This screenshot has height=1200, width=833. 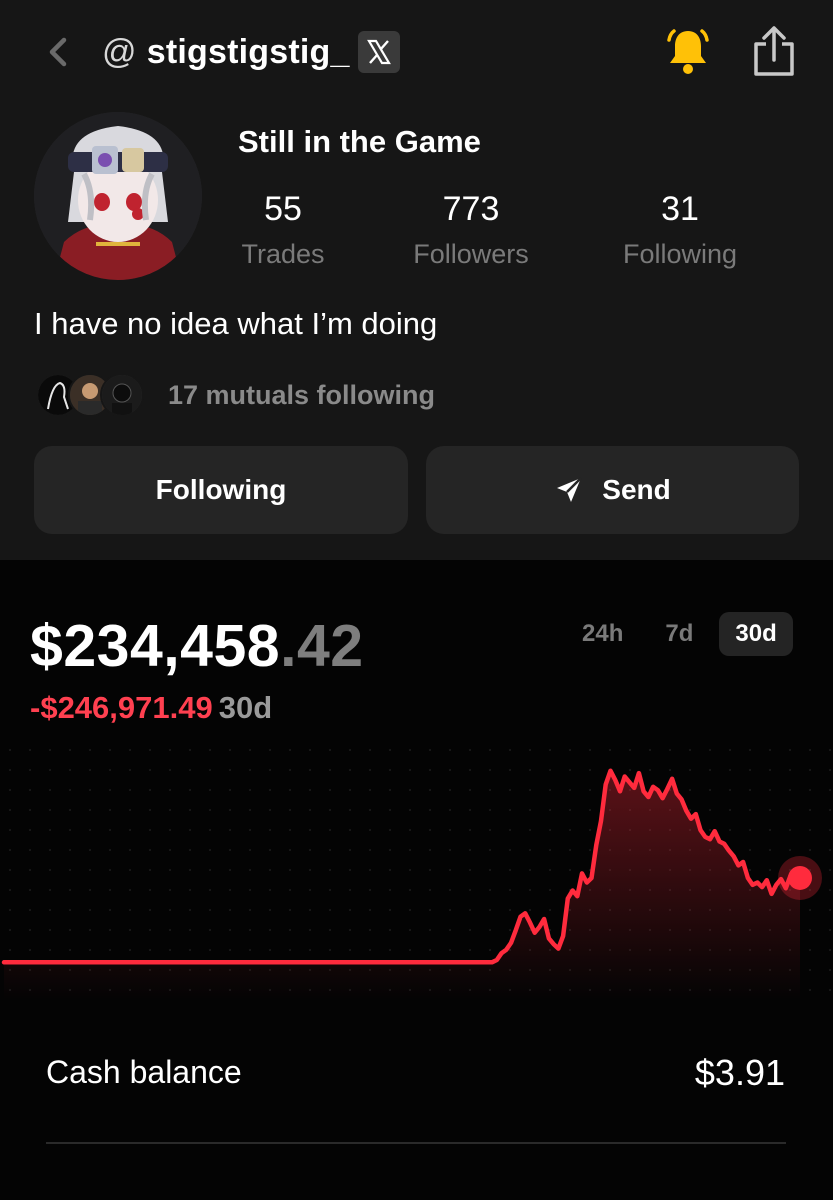 What do you see at coordinates (471, 209) in the screenshot?
I see `stat-value: 773` at bounding box center [471, 209].